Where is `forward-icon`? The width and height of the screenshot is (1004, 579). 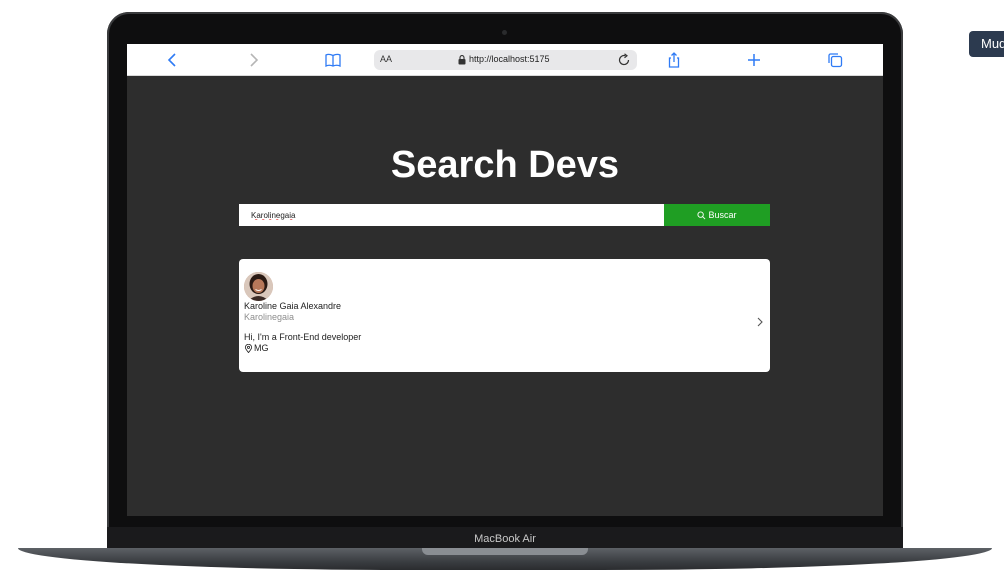 forward-icon is located at coordinates (253, 60).